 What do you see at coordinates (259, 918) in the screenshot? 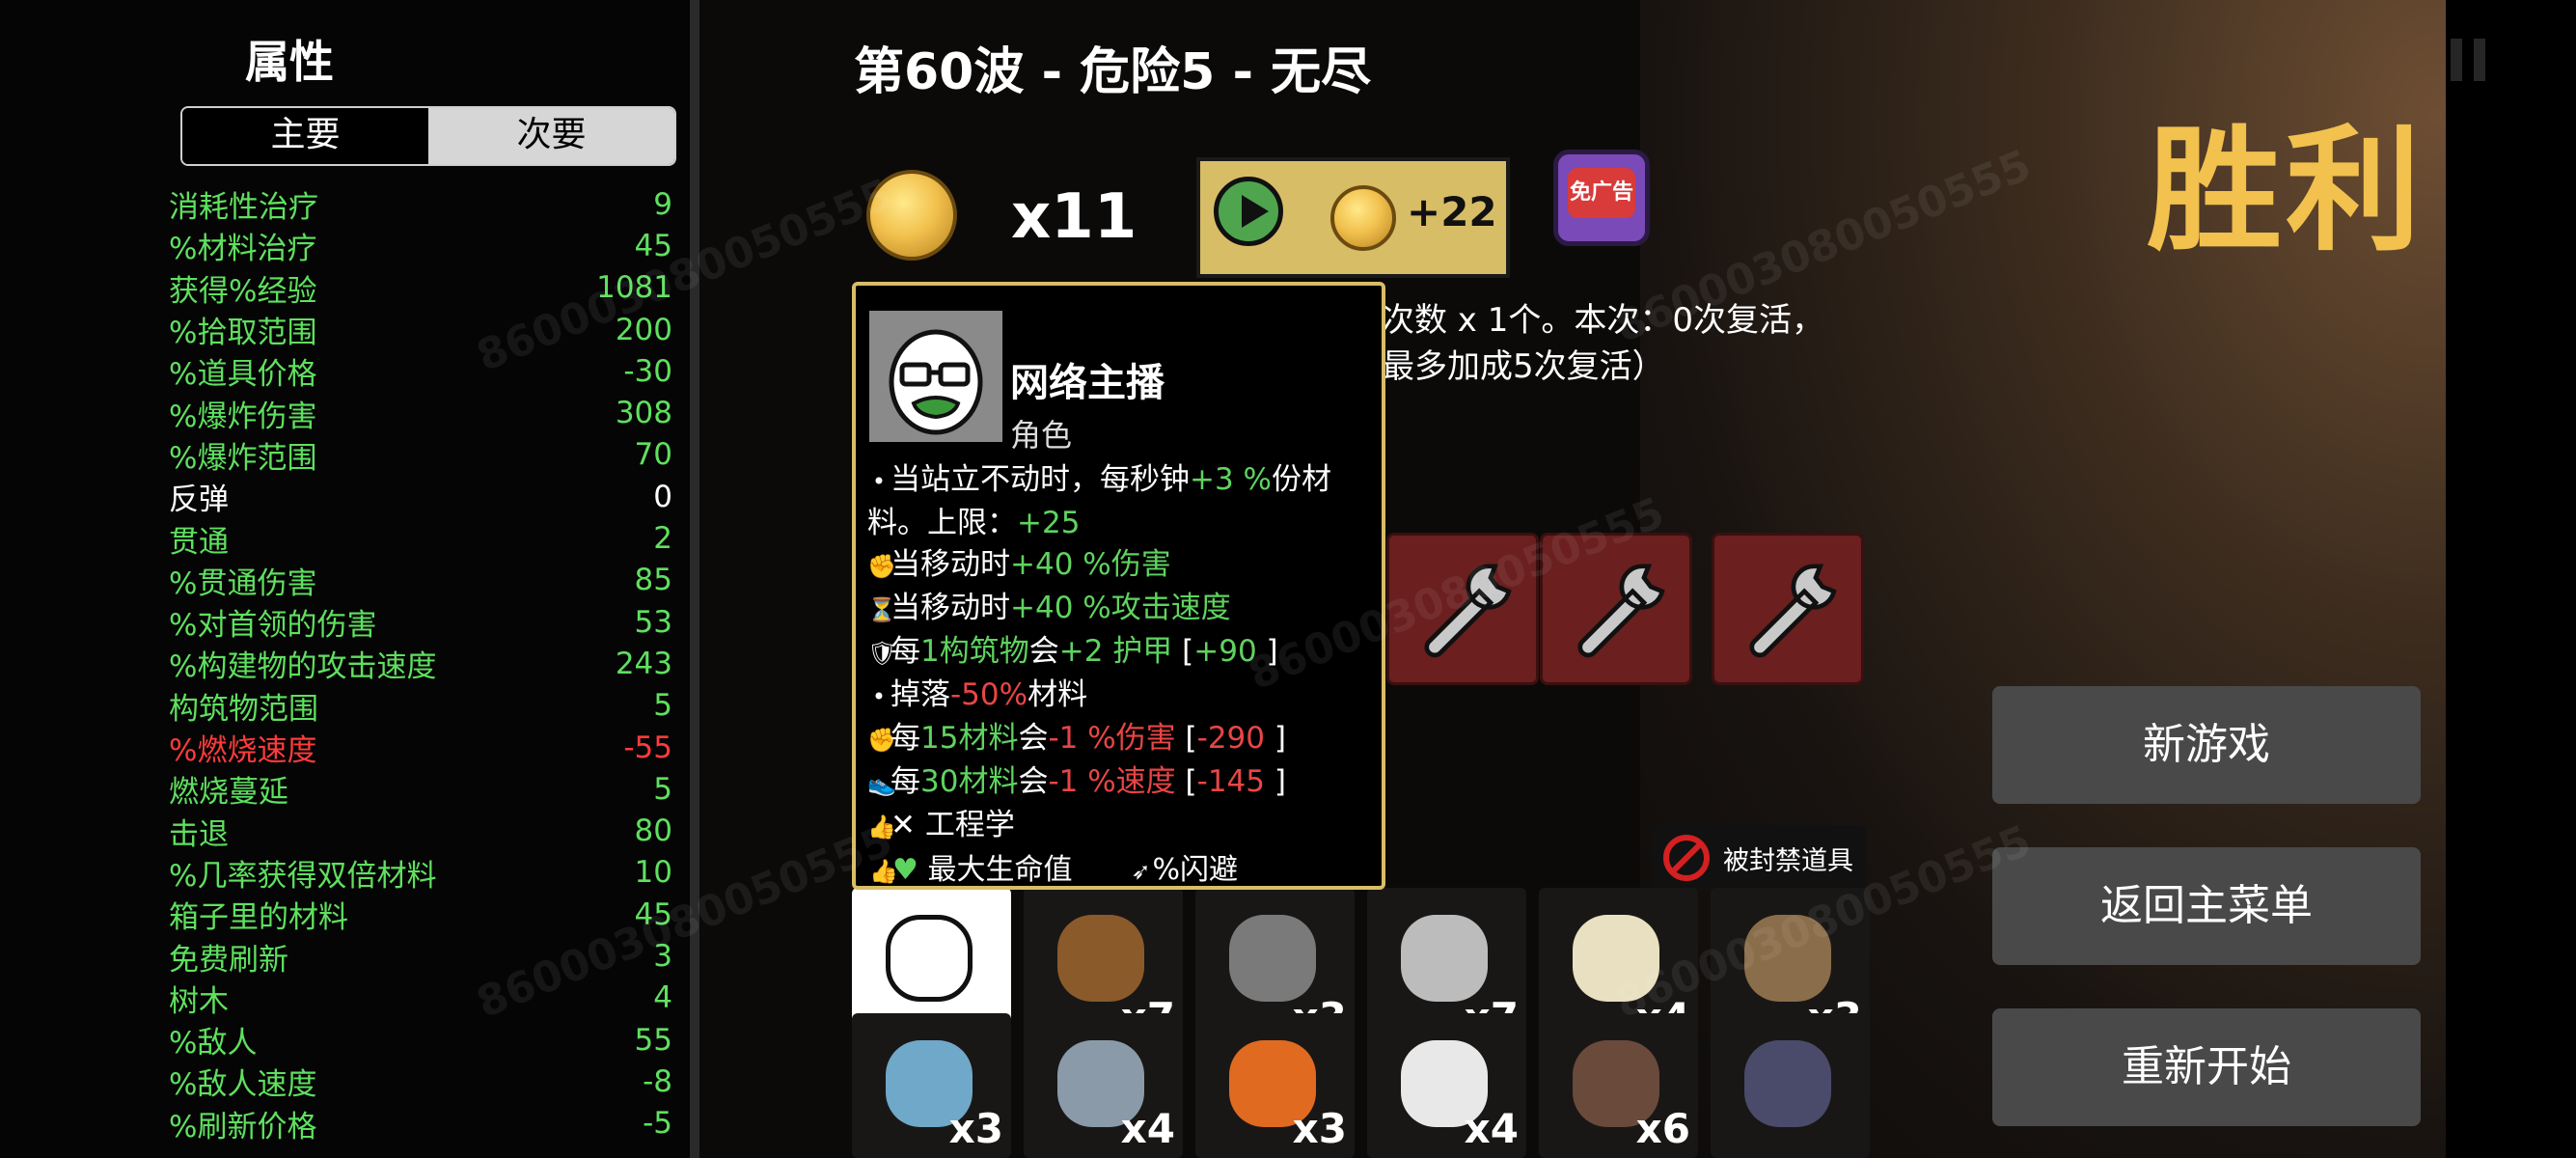
I see `stat-label: 箱子里的材料` at bounding box center [259, 918].